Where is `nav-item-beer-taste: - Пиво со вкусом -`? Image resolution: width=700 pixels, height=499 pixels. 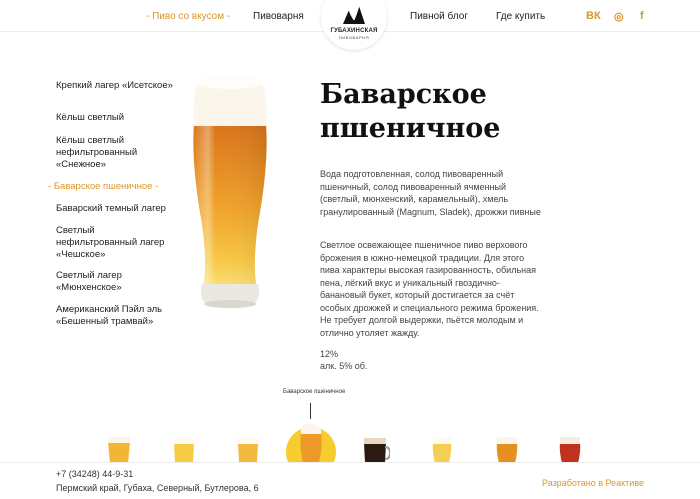
nav-item-beer-taste: - Пиво со вкусом - is located at coordinates (188, 16).